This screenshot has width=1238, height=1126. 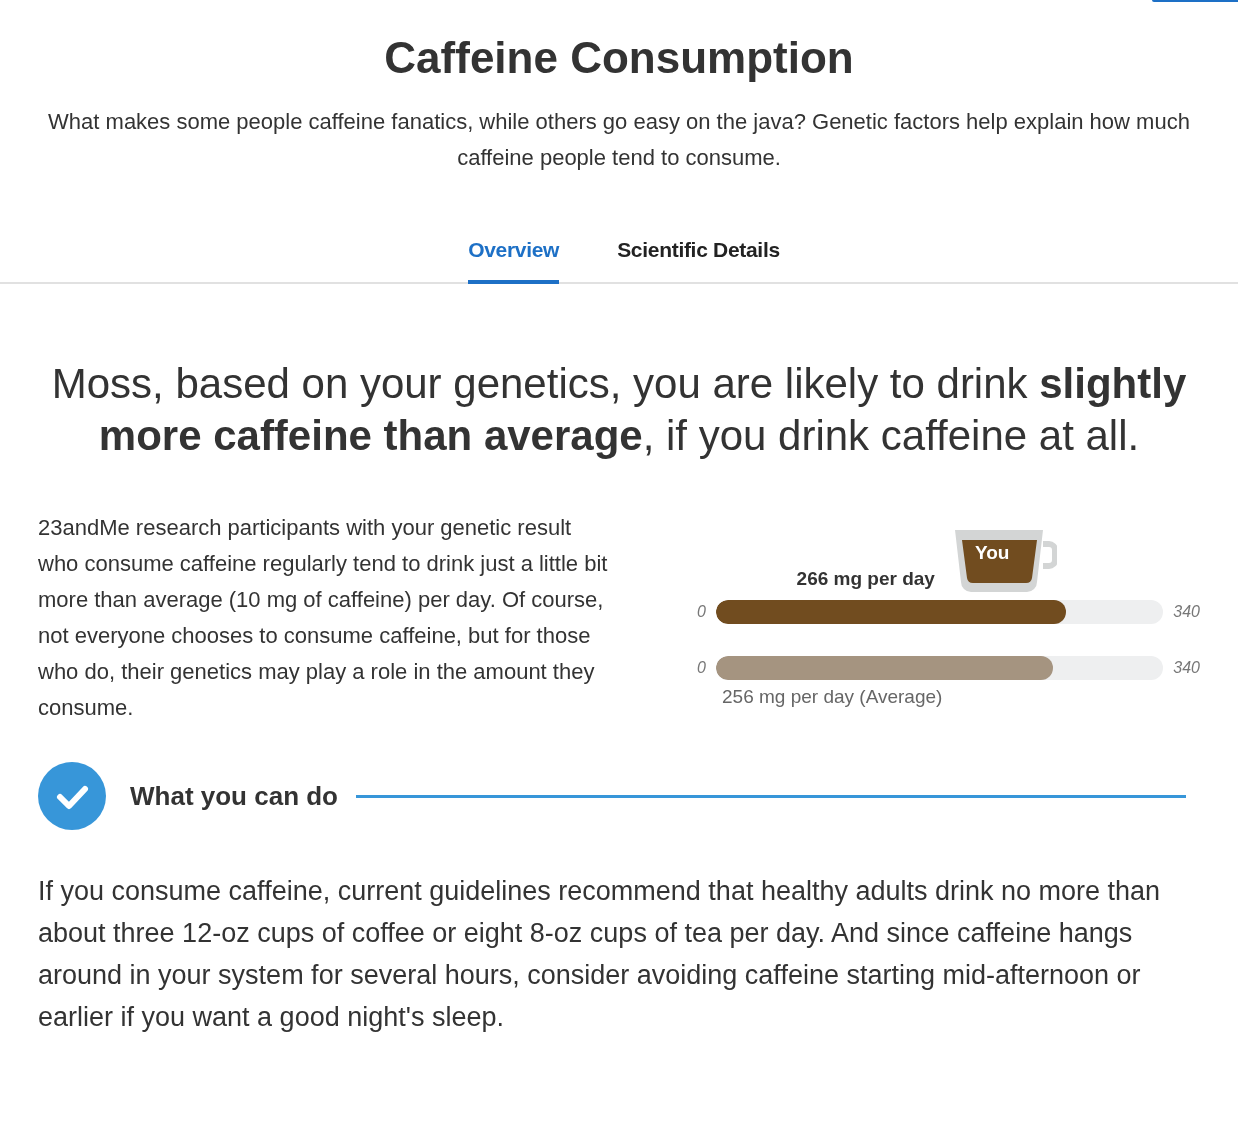 I want to click on advice-text: If you consume caffeine, current guidelines recommend that healthy adults drink no more than about three 12-oz cups of coffee or eight 8-oz cups of tea per day. And since caffeine hangs around in your system for several hours, consider avoiding caffeine starting mid-afternoon or earlier if you want a good night's sleep., so click(x=600, y=954).